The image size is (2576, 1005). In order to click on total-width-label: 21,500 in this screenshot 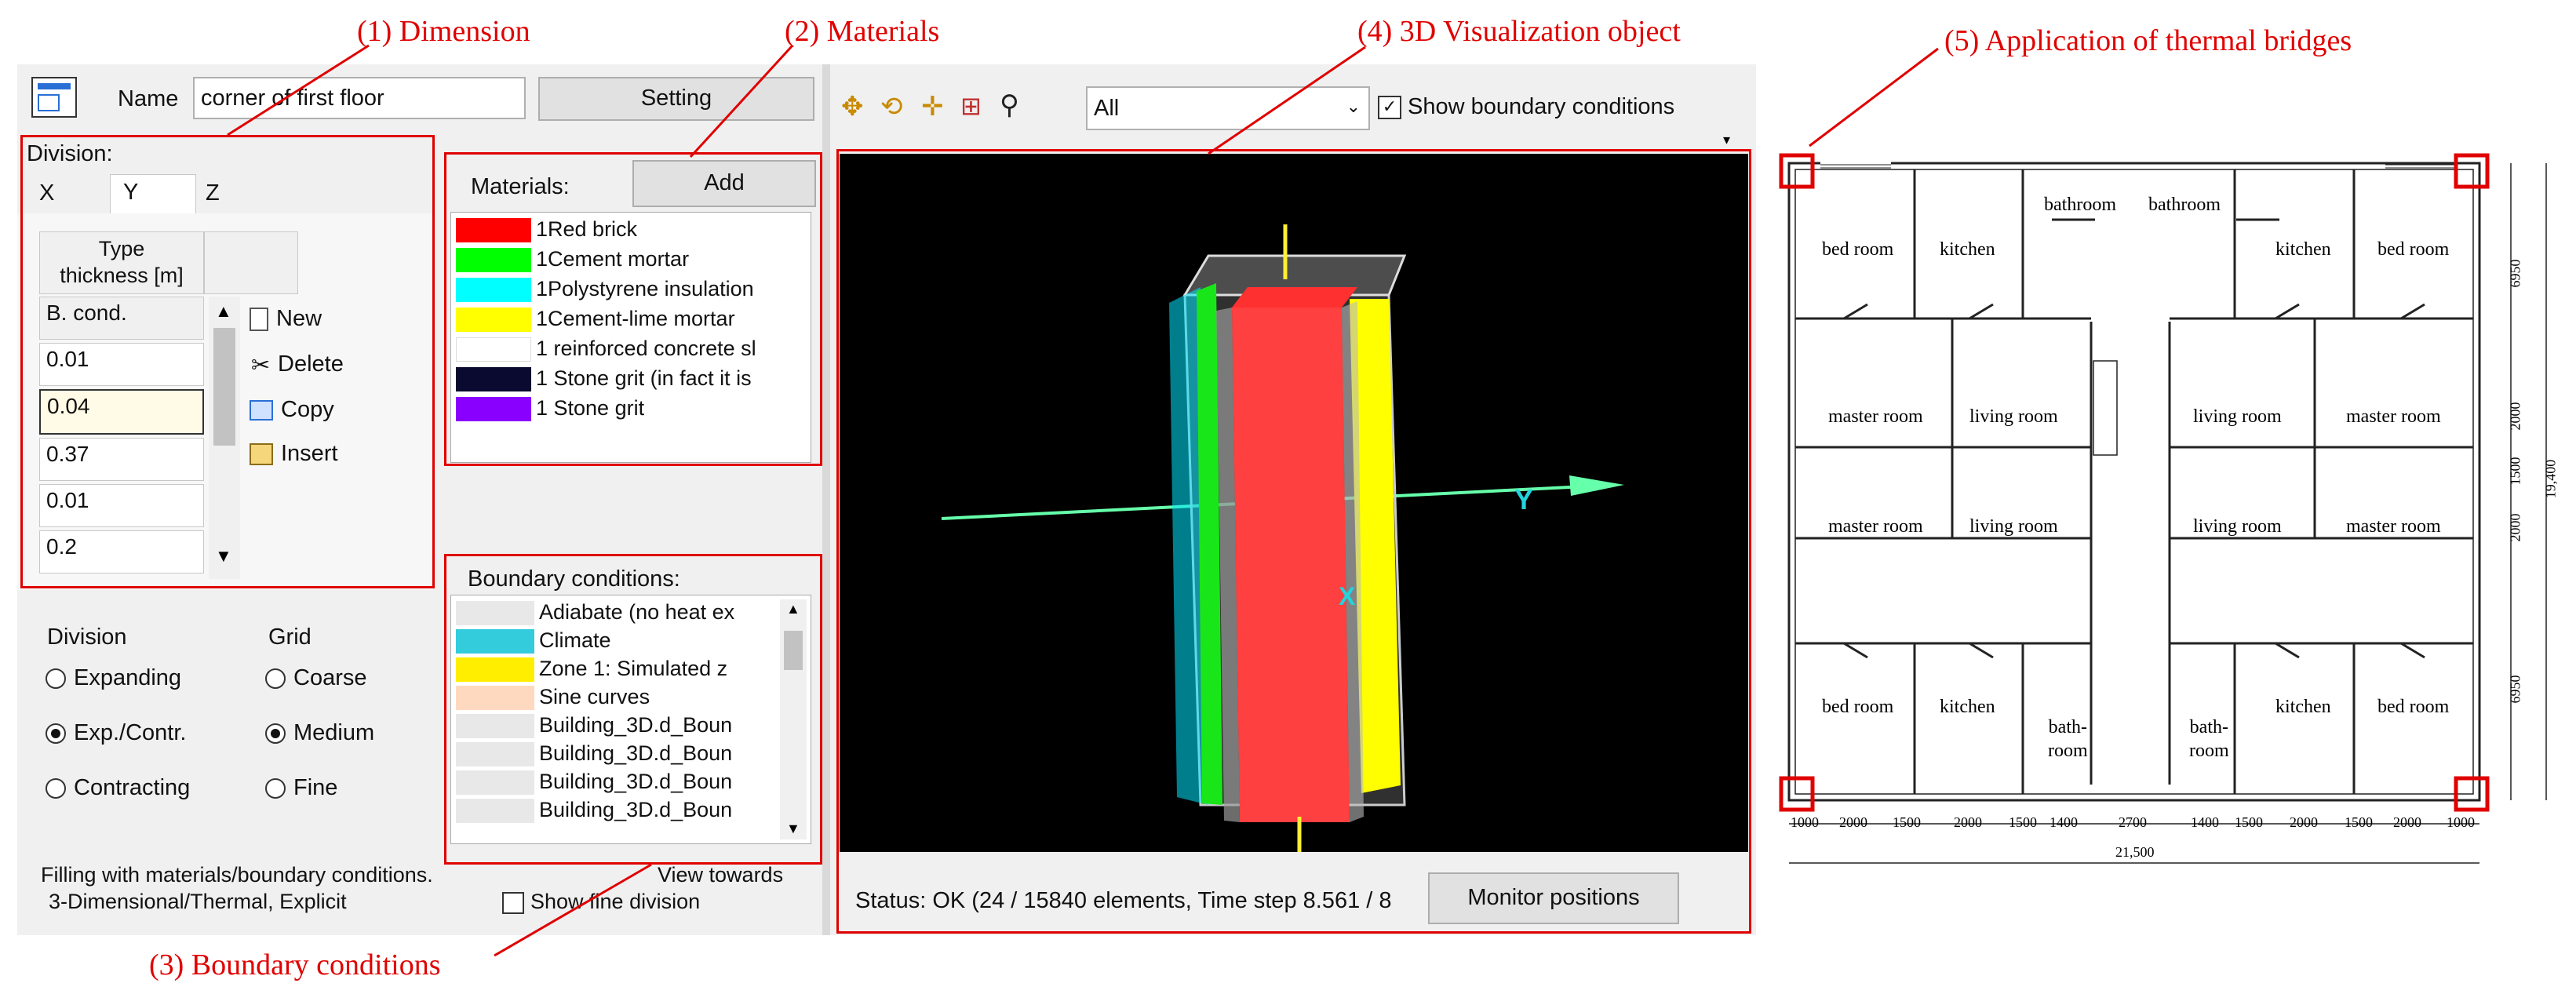, I will do `click(2135, 852)`.